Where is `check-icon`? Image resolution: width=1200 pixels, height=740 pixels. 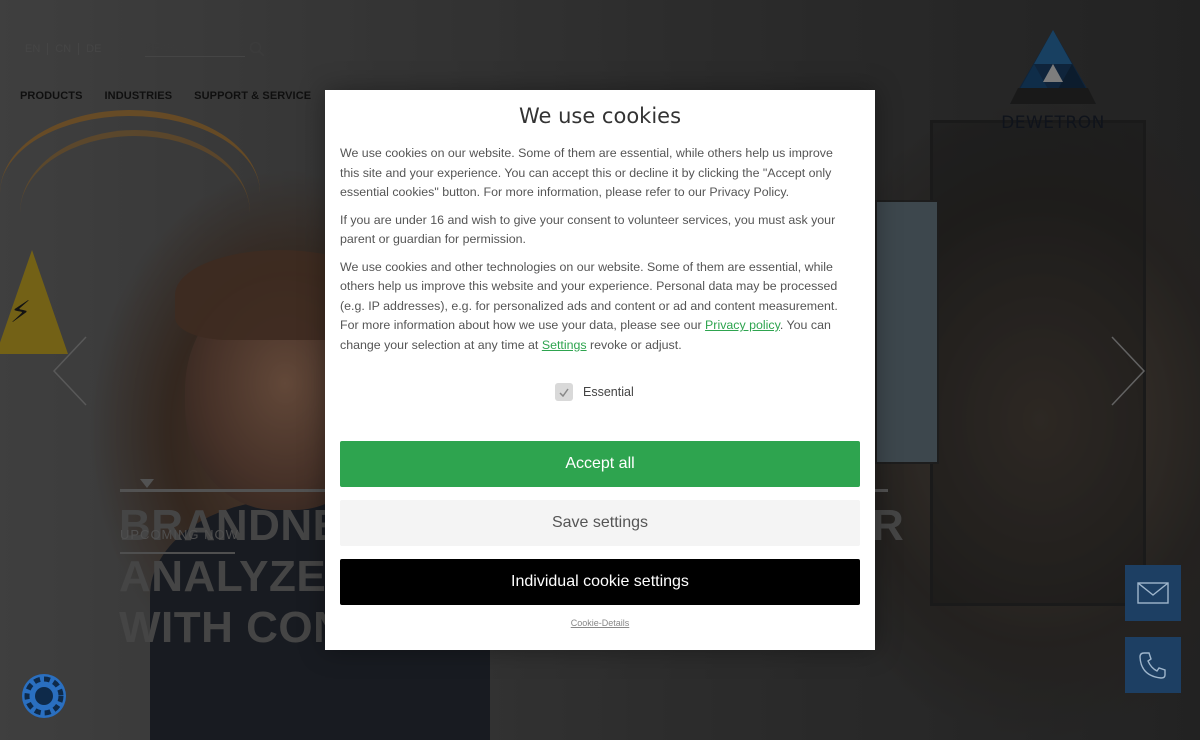 check-icon is located at coordinates (564, 392).